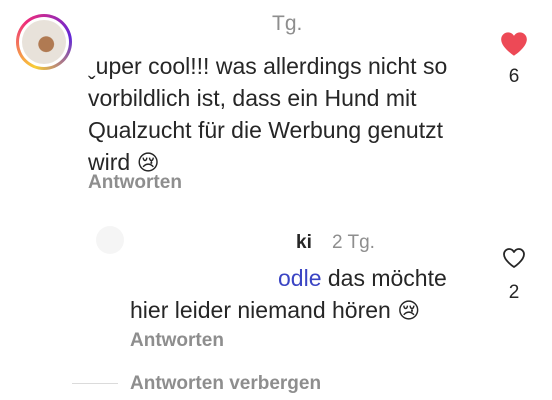 The image size is (552, 400). I want to click on thread-divider, so click(95, 383).